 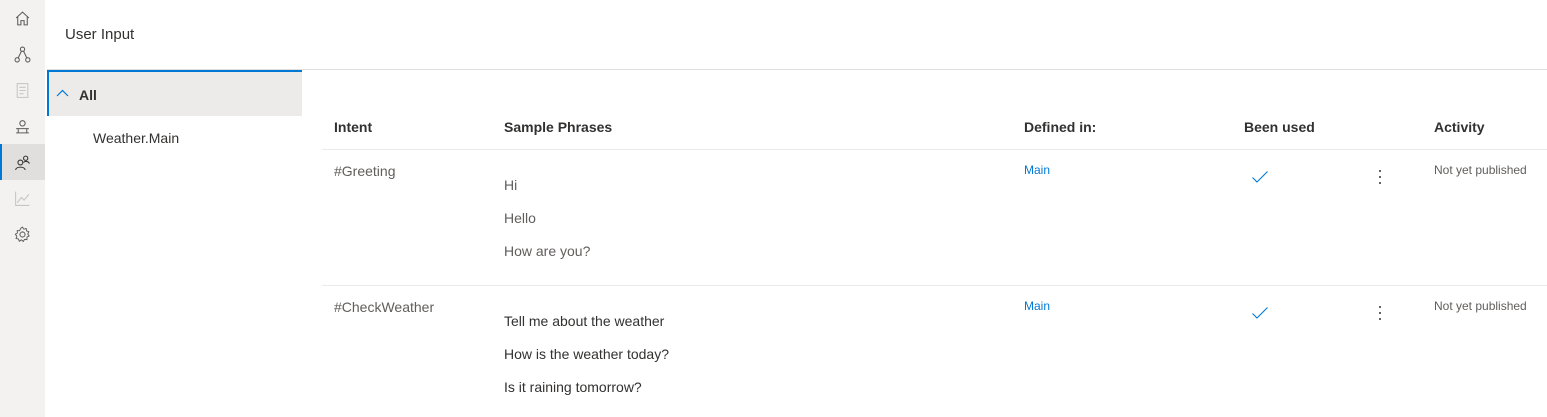 What do you see at coordinates (88, 95) in the screenshot?
I see `tree-item-all-label: All` at bounding box center [88, 95].